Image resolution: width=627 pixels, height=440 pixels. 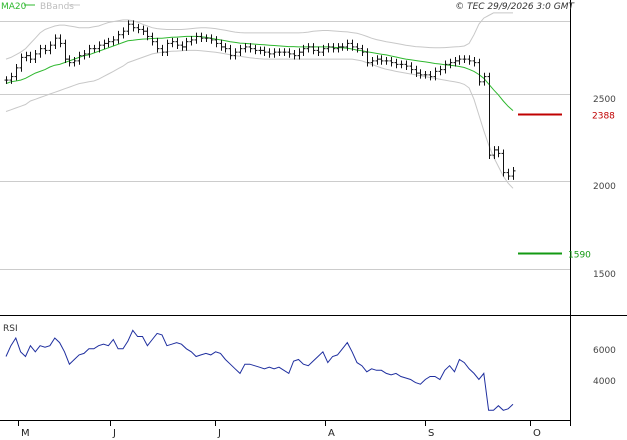 I want to click on rsi-label: RSI, so click(x=10, y=329).